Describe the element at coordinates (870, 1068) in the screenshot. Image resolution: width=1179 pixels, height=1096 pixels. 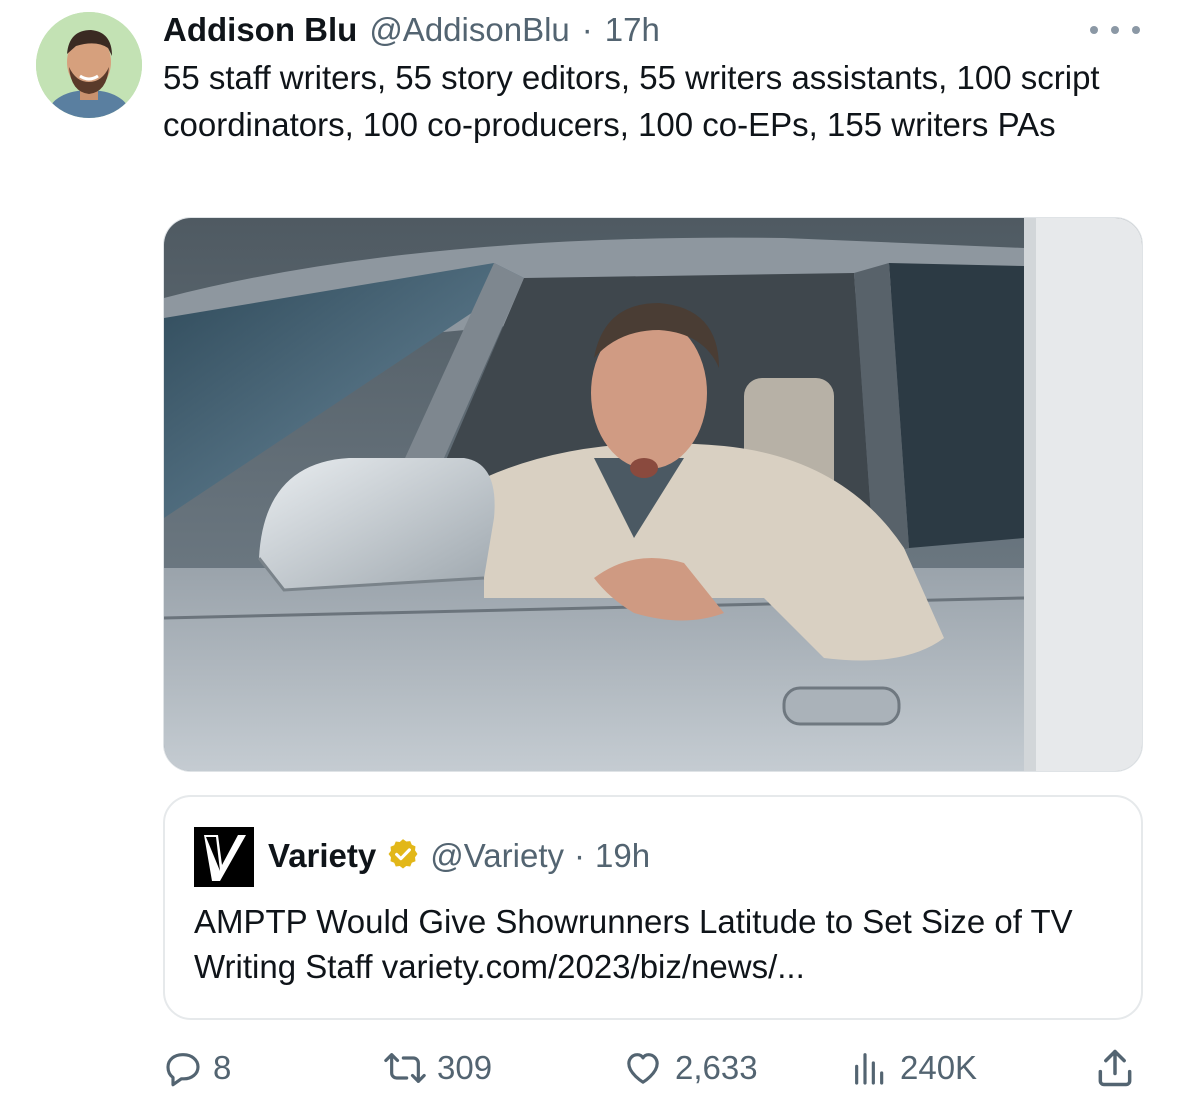
I see `views-icon` at that location.